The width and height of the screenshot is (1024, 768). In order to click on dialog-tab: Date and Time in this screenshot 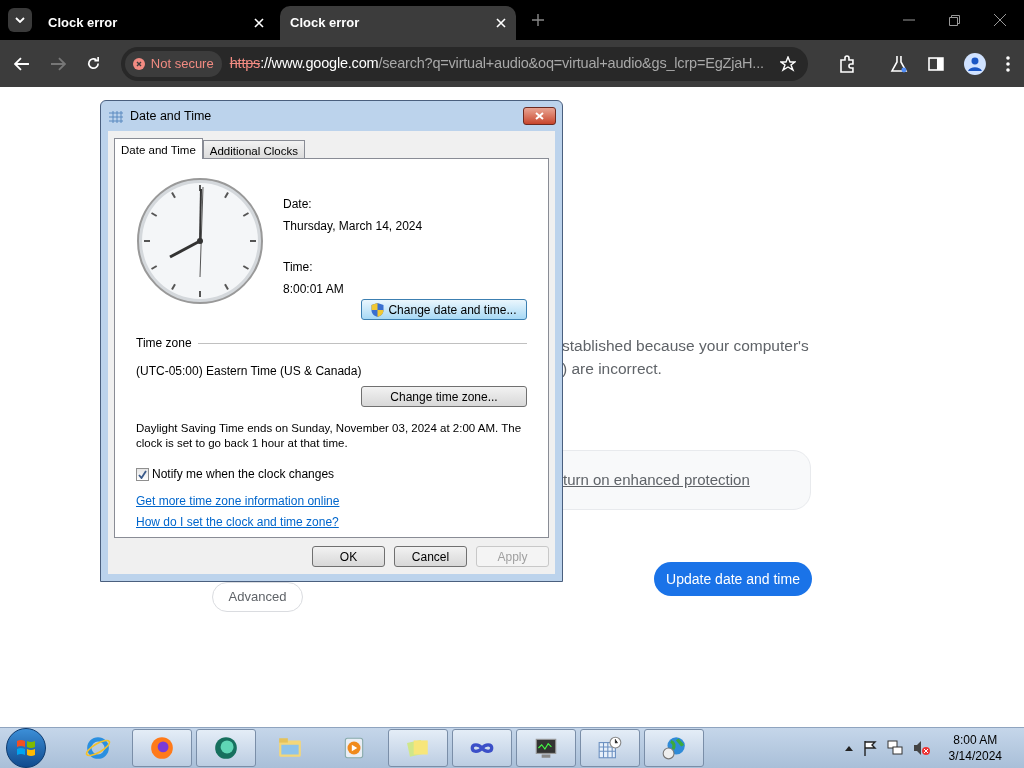, I will do `click(158, 148)`.